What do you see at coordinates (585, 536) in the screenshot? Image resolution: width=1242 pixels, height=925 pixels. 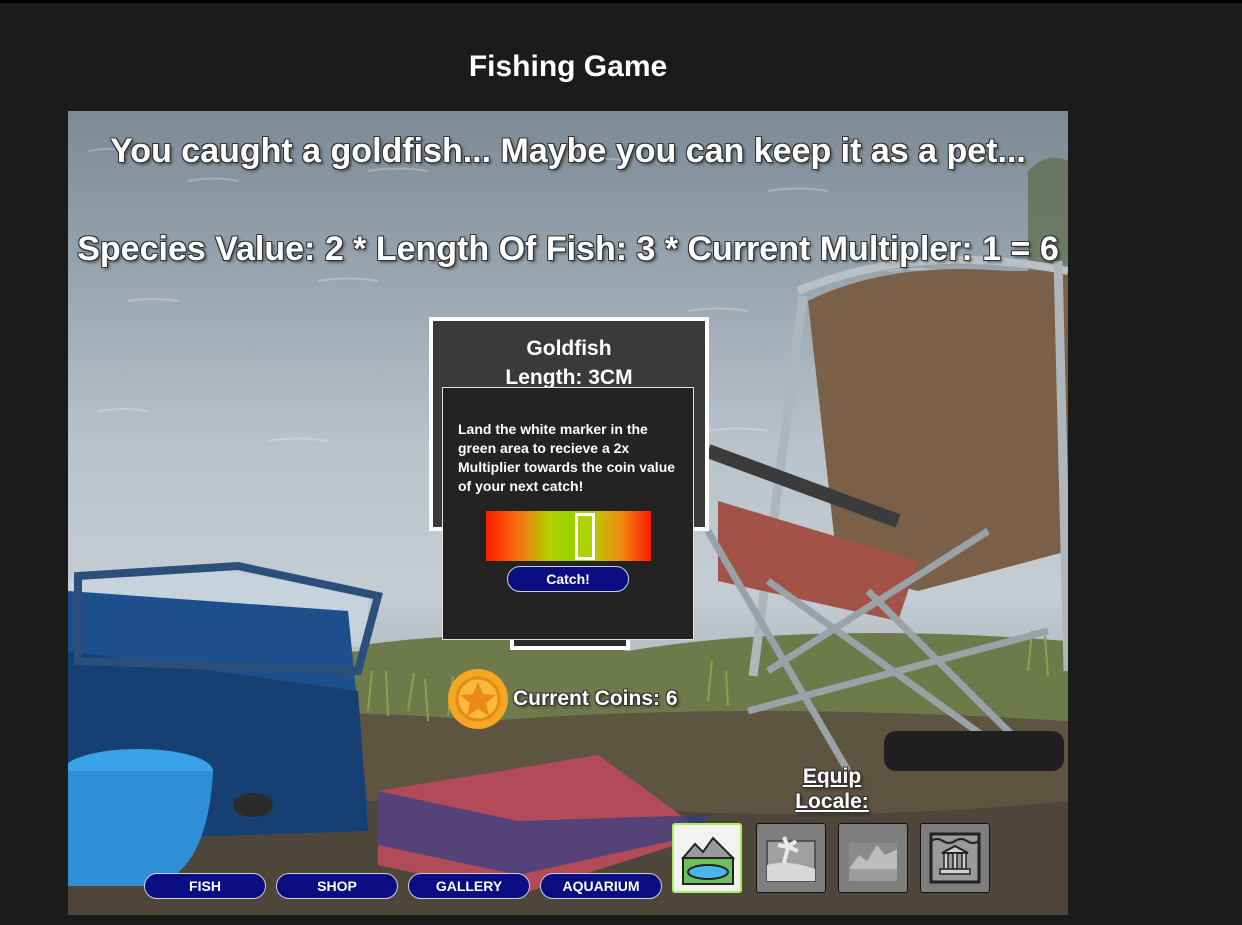 I see `meter-marker` at bounding box center [585, 536].